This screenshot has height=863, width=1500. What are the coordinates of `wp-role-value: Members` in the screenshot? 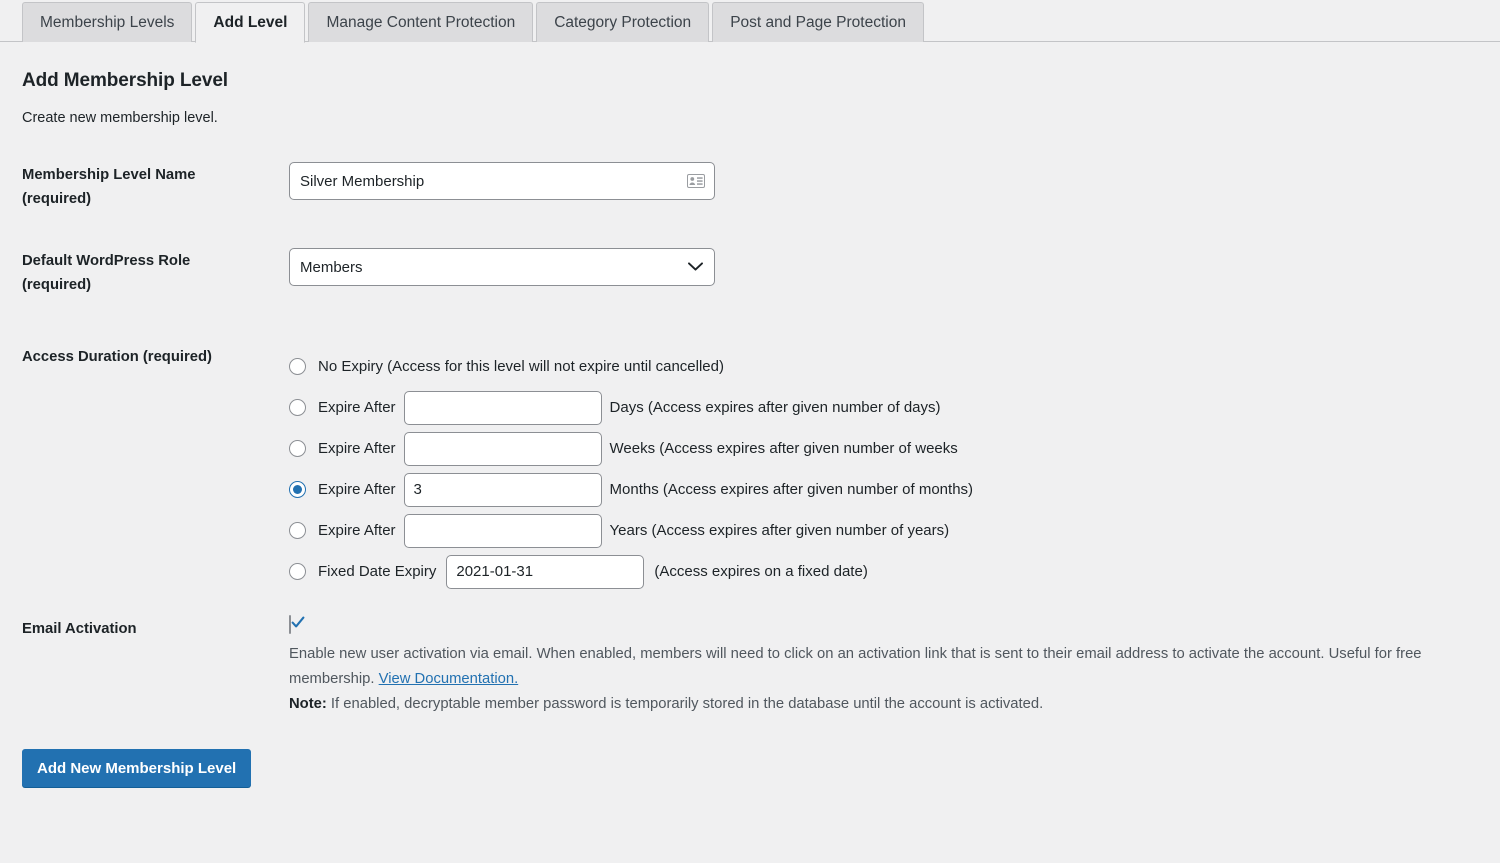 It's located at (331, 267).